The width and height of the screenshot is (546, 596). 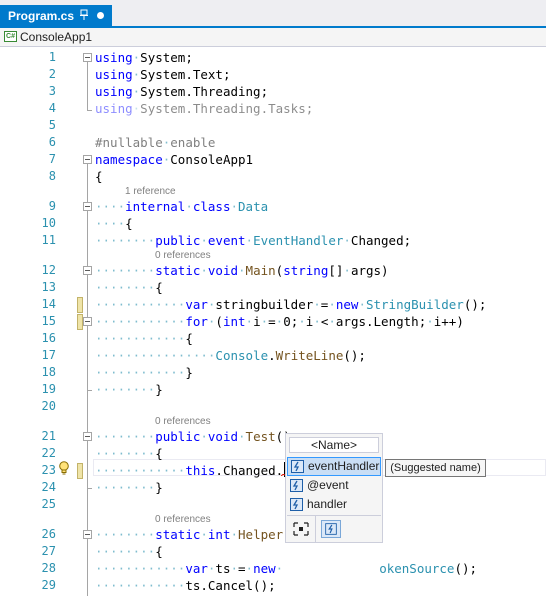 I want to click on collapse-namespace-toggle, so click(x=87, y=159).